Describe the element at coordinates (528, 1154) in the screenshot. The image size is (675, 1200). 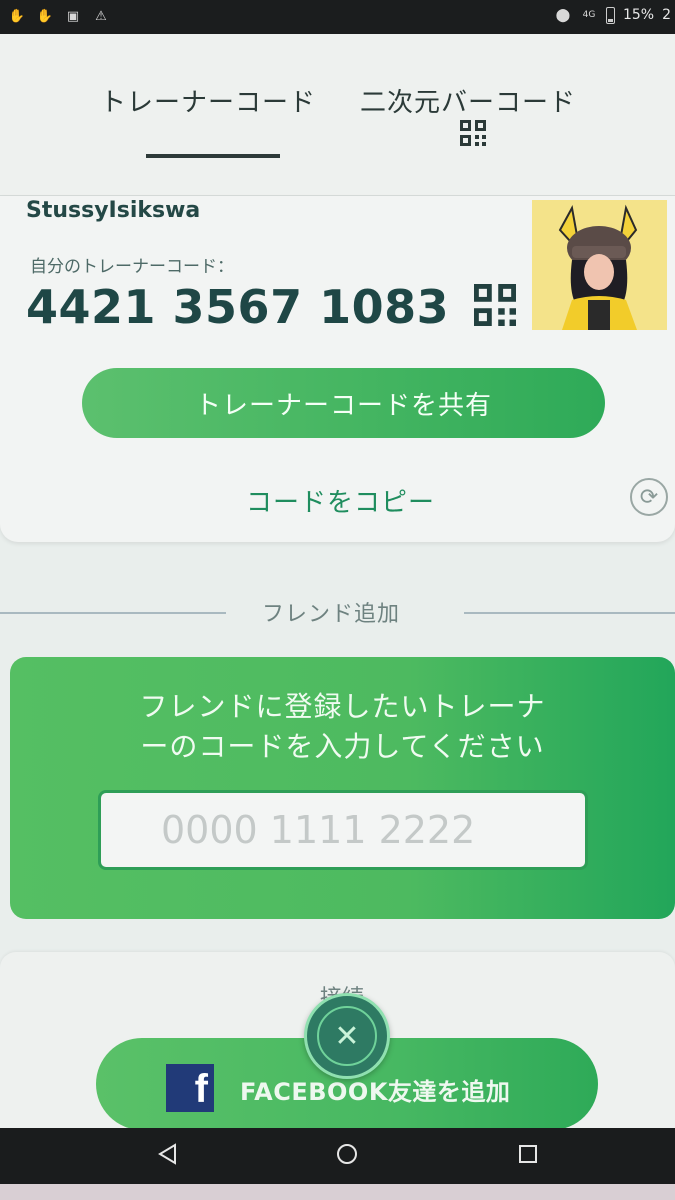
I see `recent-apps-icon` at that location.